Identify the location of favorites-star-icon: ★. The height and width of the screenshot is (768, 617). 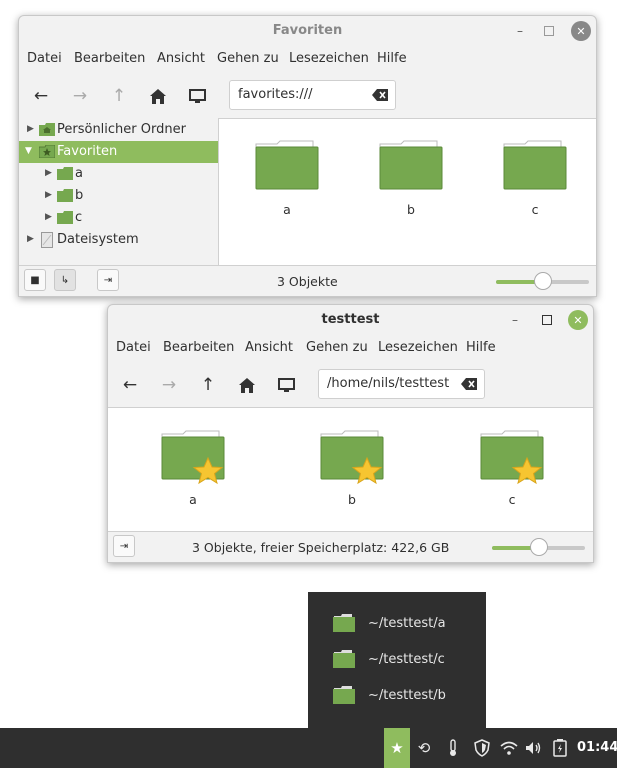
(397, 748).